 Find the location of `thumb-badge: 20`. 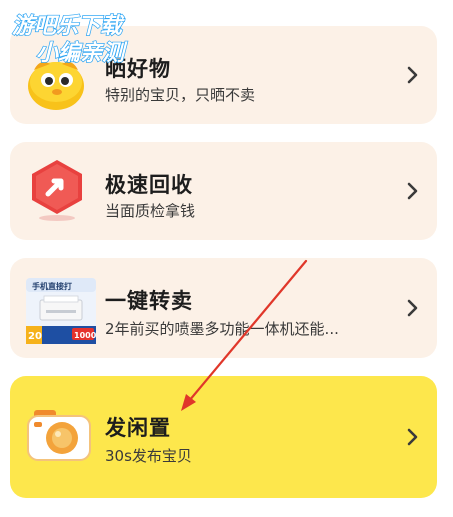

thumb-badge: 20 is located at coordinates (35, 336).